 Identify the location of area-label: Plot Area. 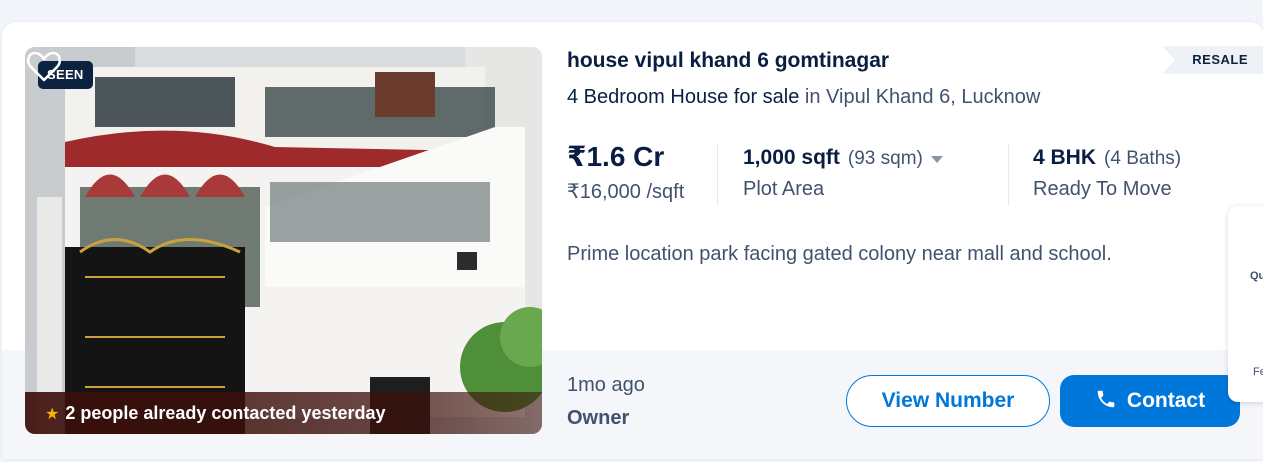
(784, 189).